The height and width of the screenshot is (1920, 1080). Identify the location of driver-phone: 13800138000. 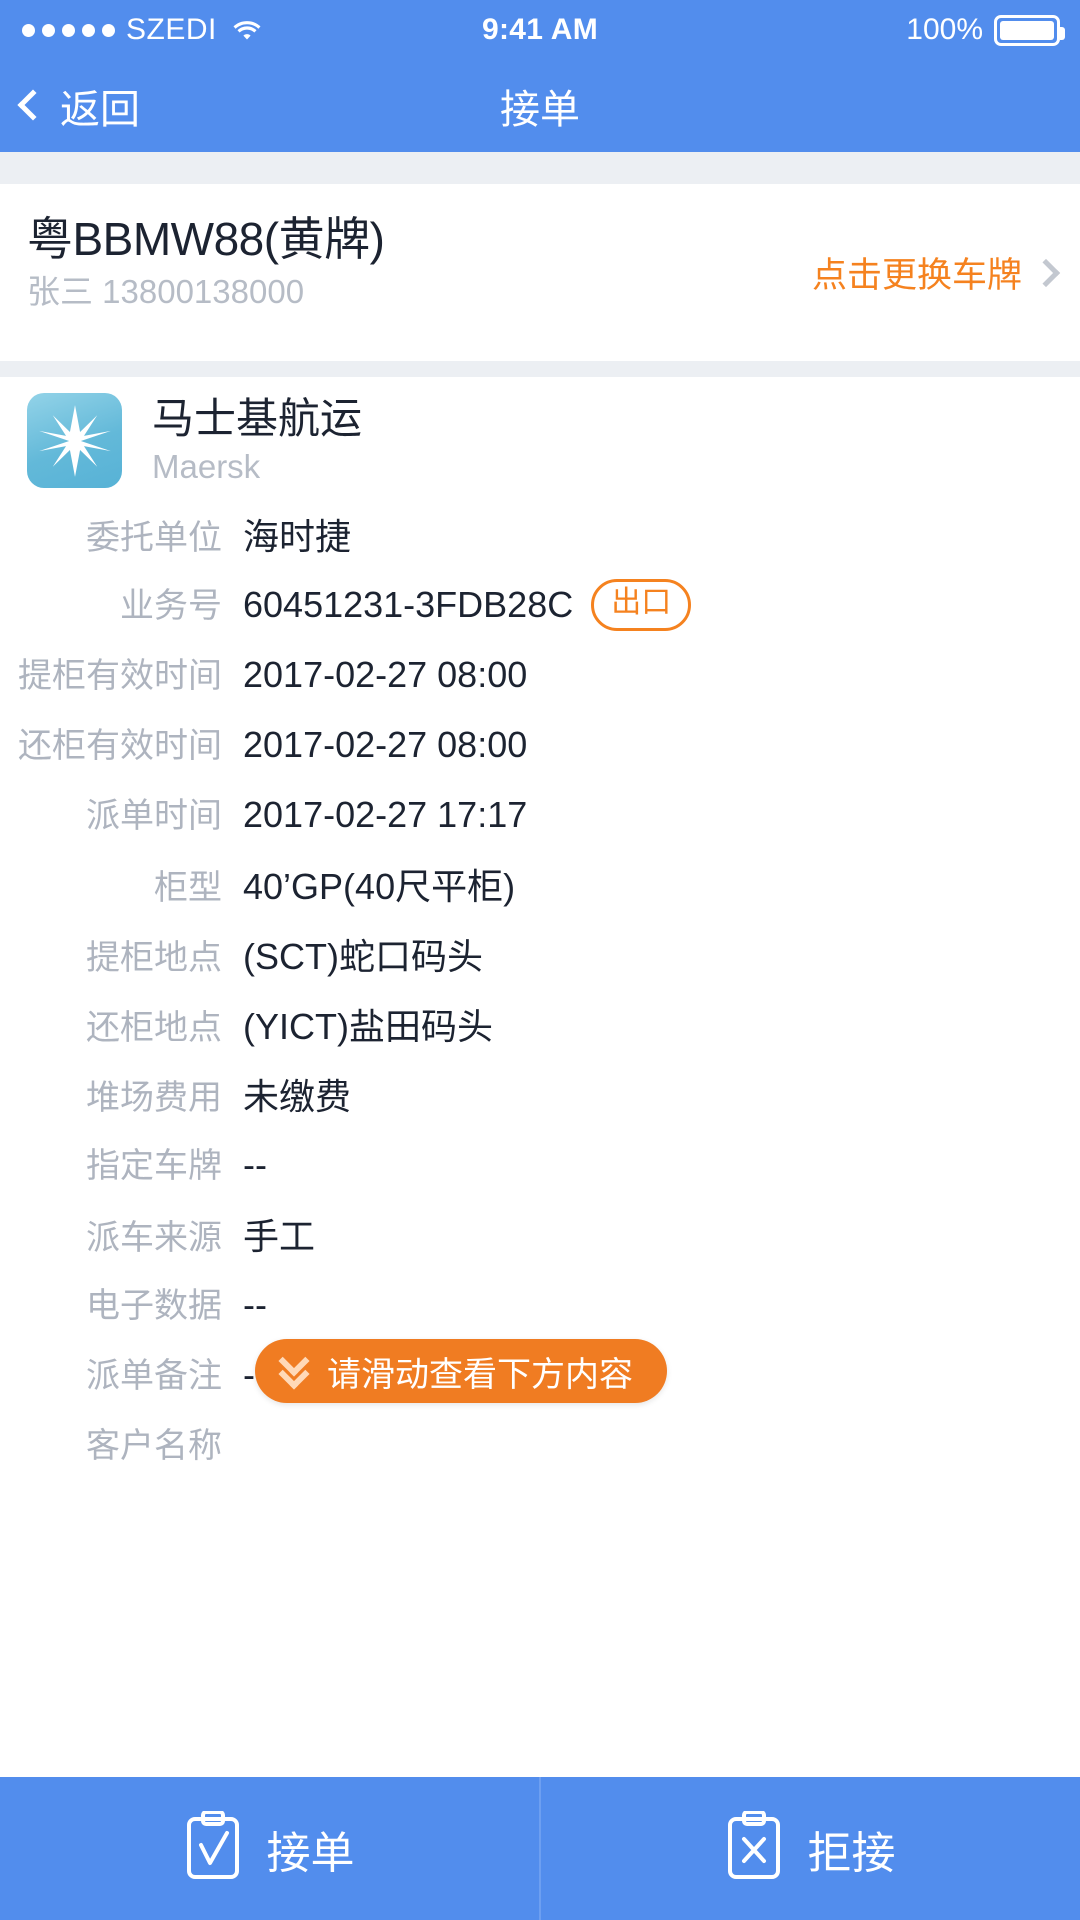
(203, 292).